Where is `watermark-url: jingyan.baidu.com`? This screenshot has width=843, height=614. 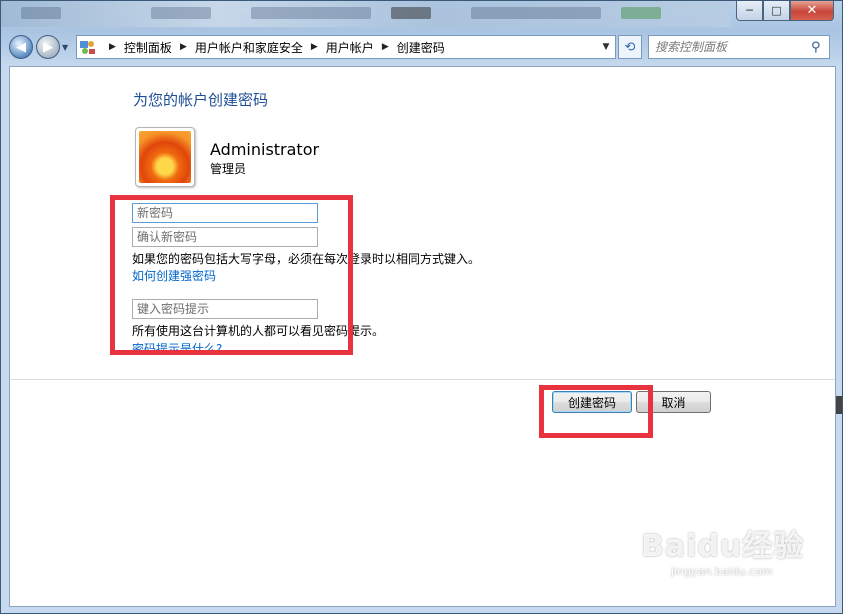 watermark-url: jingyan.baidu.com is located at coordinates (722, 571).